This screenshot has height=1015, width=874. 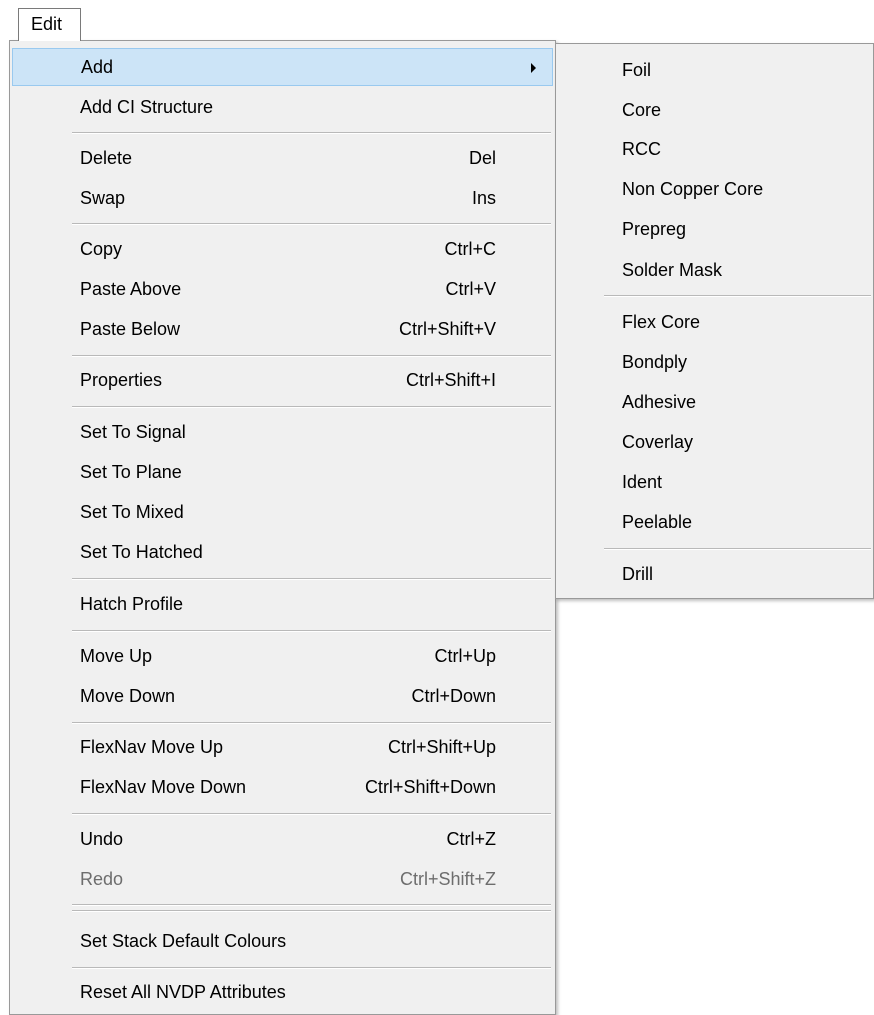 I want to click on menu-item-shortcut: Ctrl+Shift+Down, so click(x=430, y=787).